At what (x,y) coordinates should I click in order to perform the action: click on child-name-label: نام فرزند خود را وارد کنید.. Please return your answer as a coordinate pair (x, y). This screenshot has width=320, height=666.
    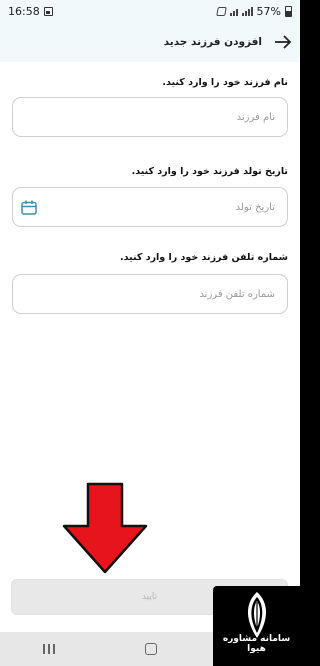
    Looking at the image, I should click on (225, 82).